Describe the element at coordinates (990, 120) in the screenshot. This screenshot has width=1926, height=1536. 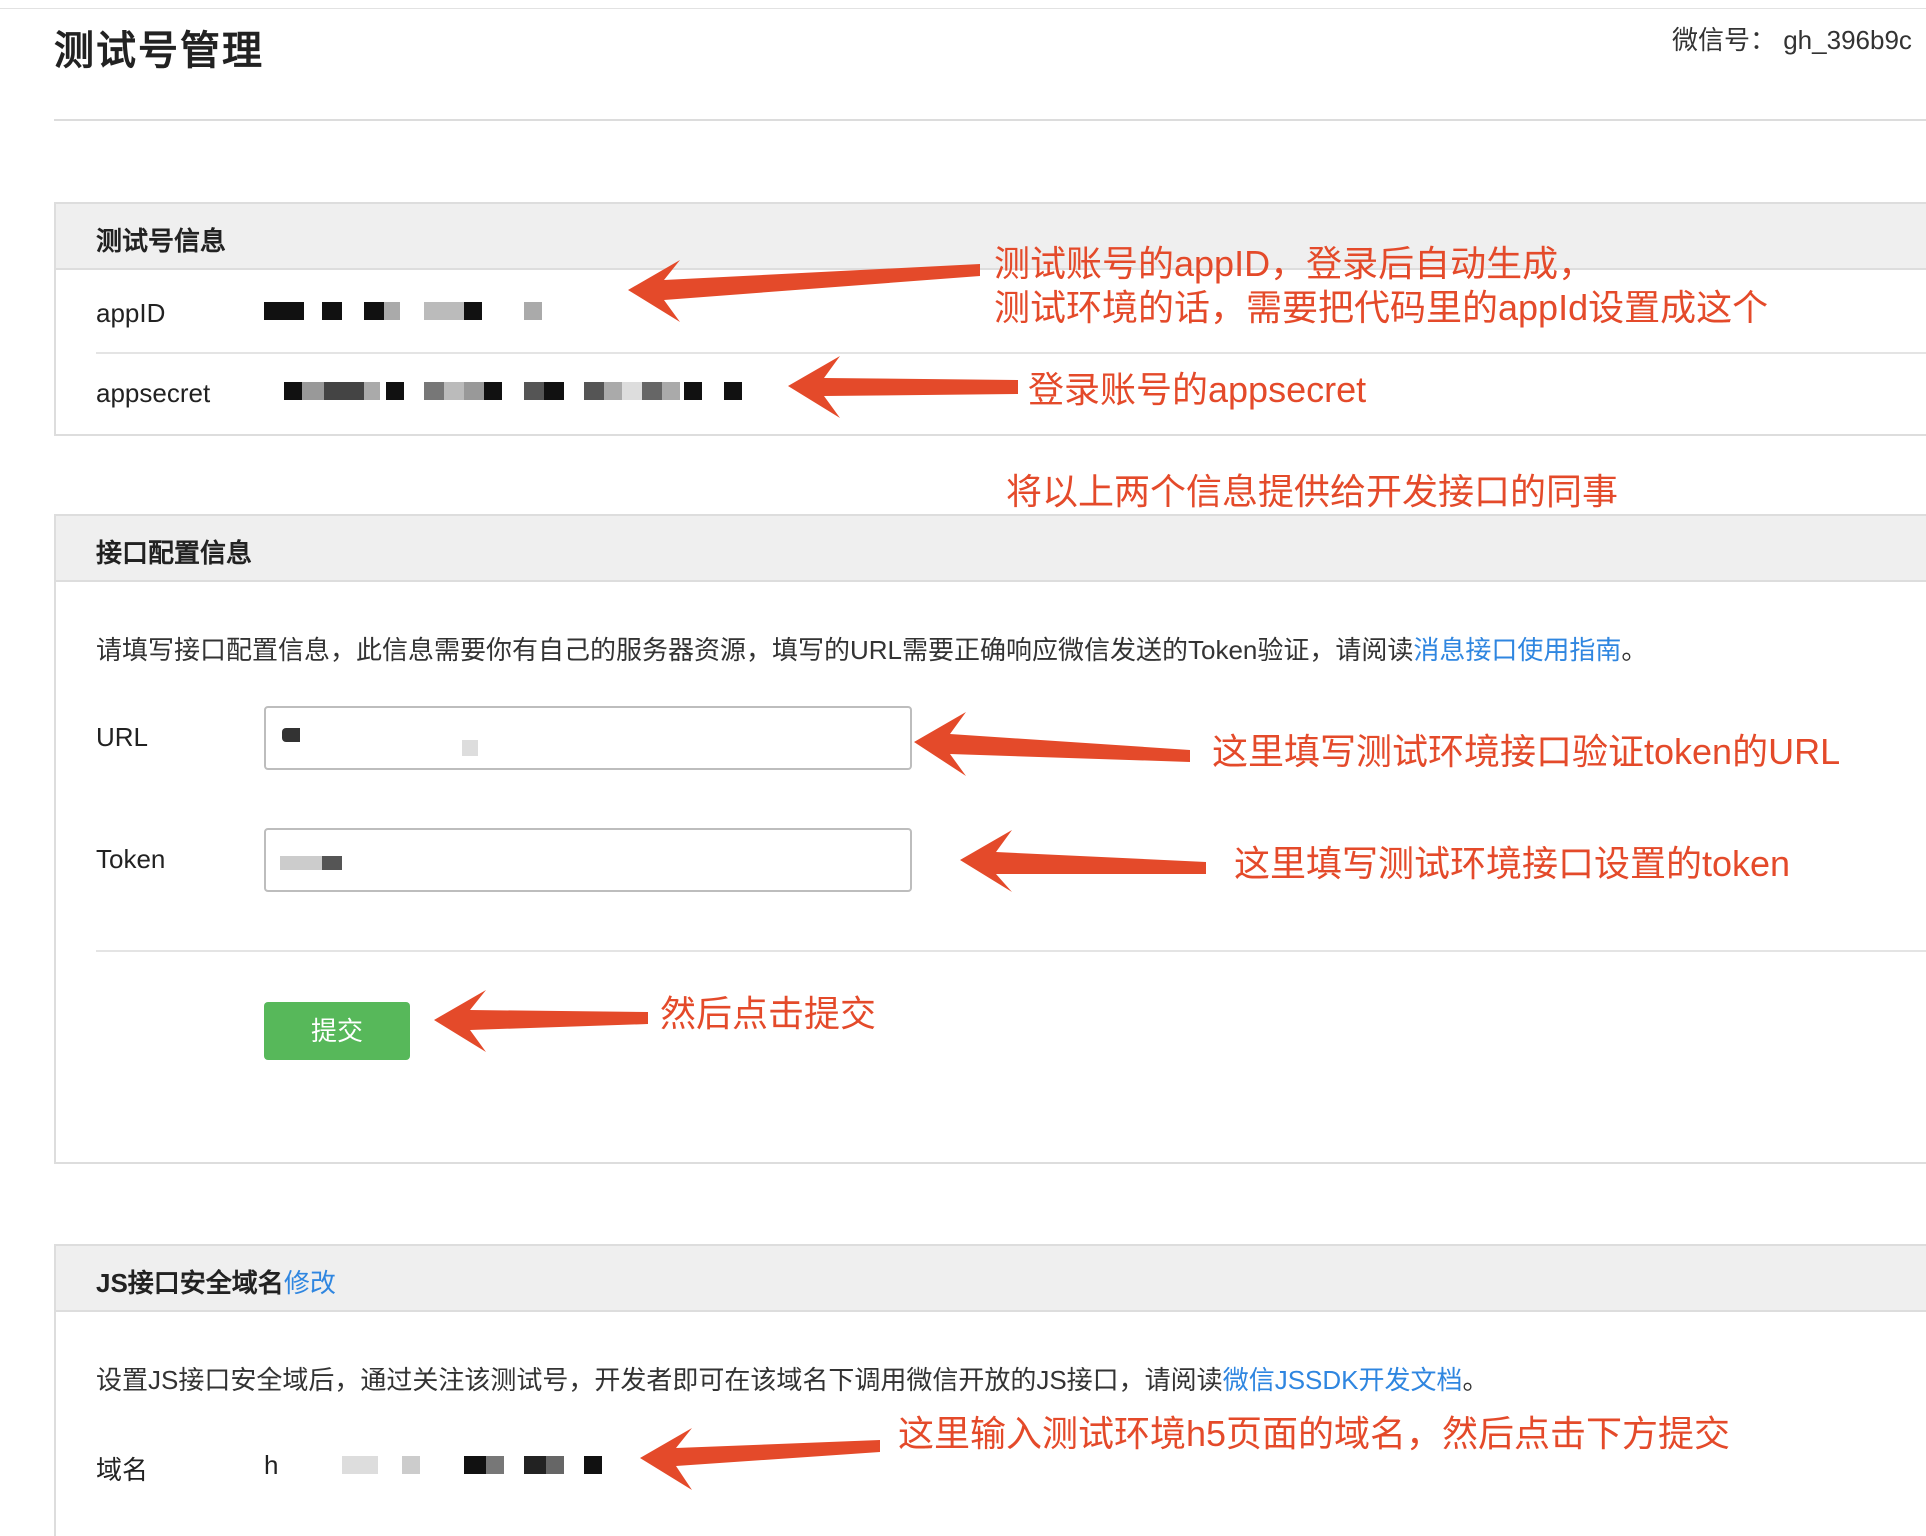
I see `title-divider` at that location.